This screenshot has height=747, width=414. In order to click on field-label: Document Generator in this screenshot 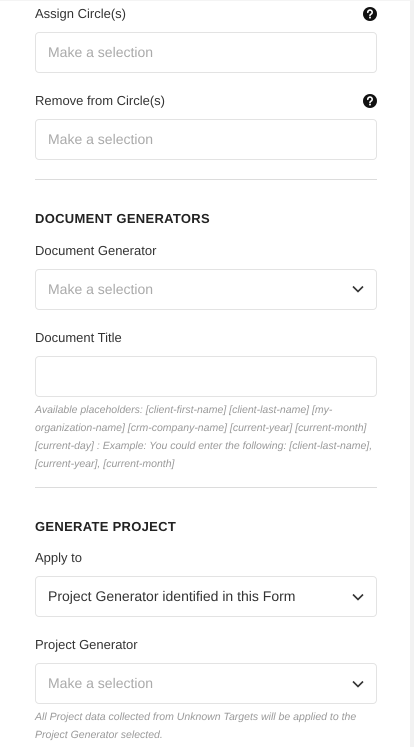, I will do `click(95, 251)`.